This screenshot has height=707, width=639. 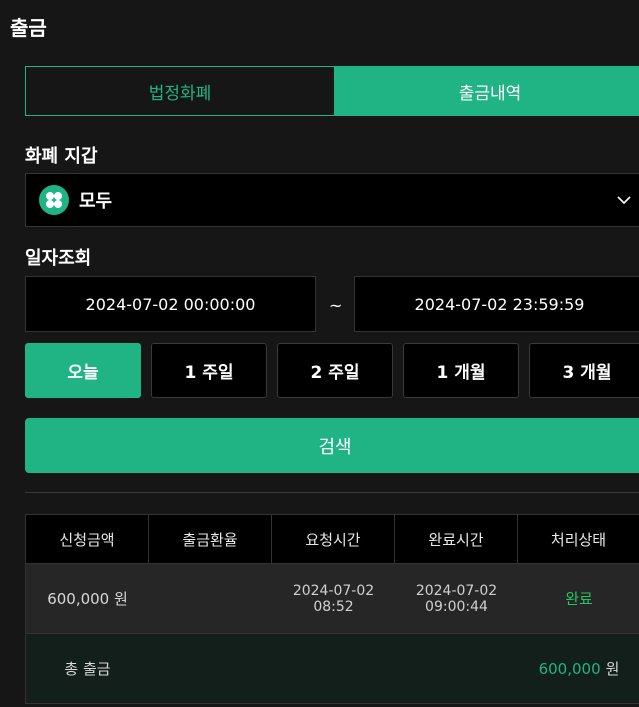 I want to click on total-unit: 원, so click(x=612, y=669).